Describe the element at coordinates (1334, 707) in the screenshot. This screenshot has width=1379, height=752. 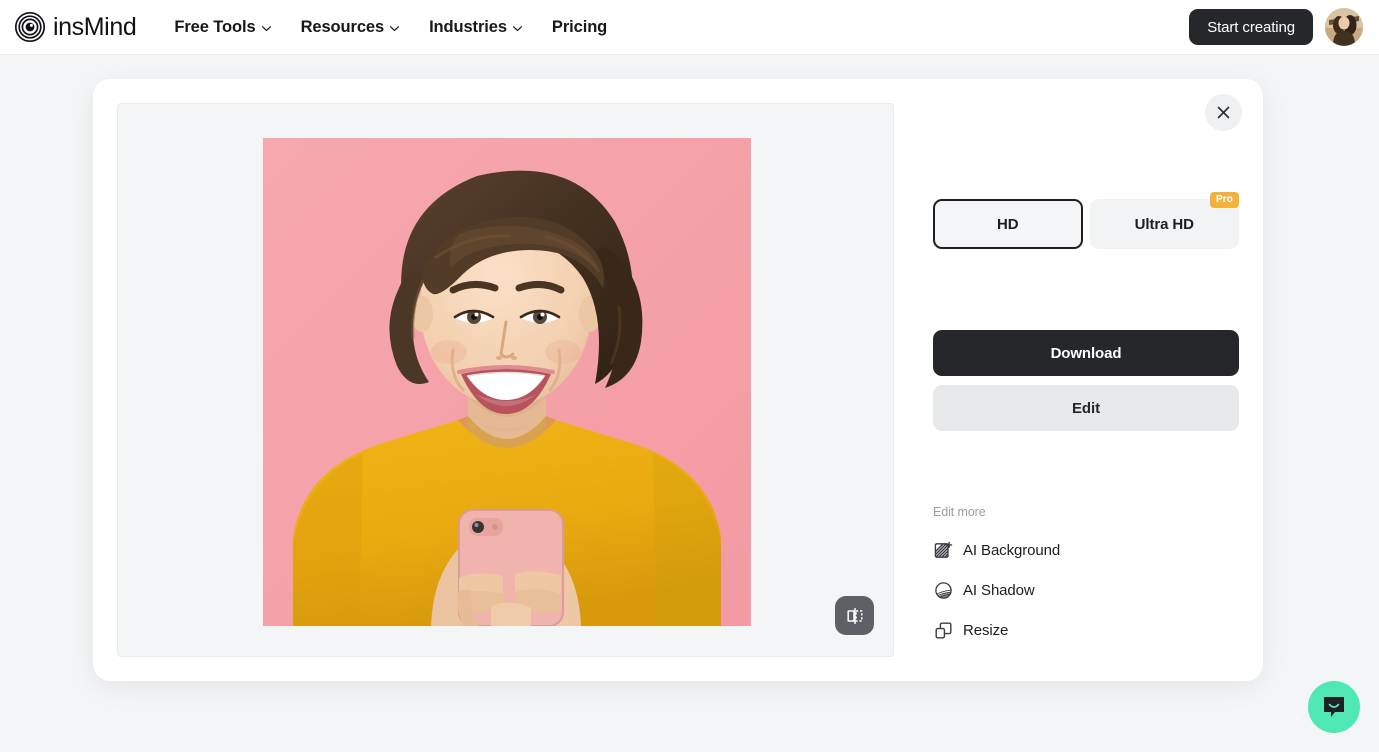
I see `chat-bubble-smile-icon` at that location.